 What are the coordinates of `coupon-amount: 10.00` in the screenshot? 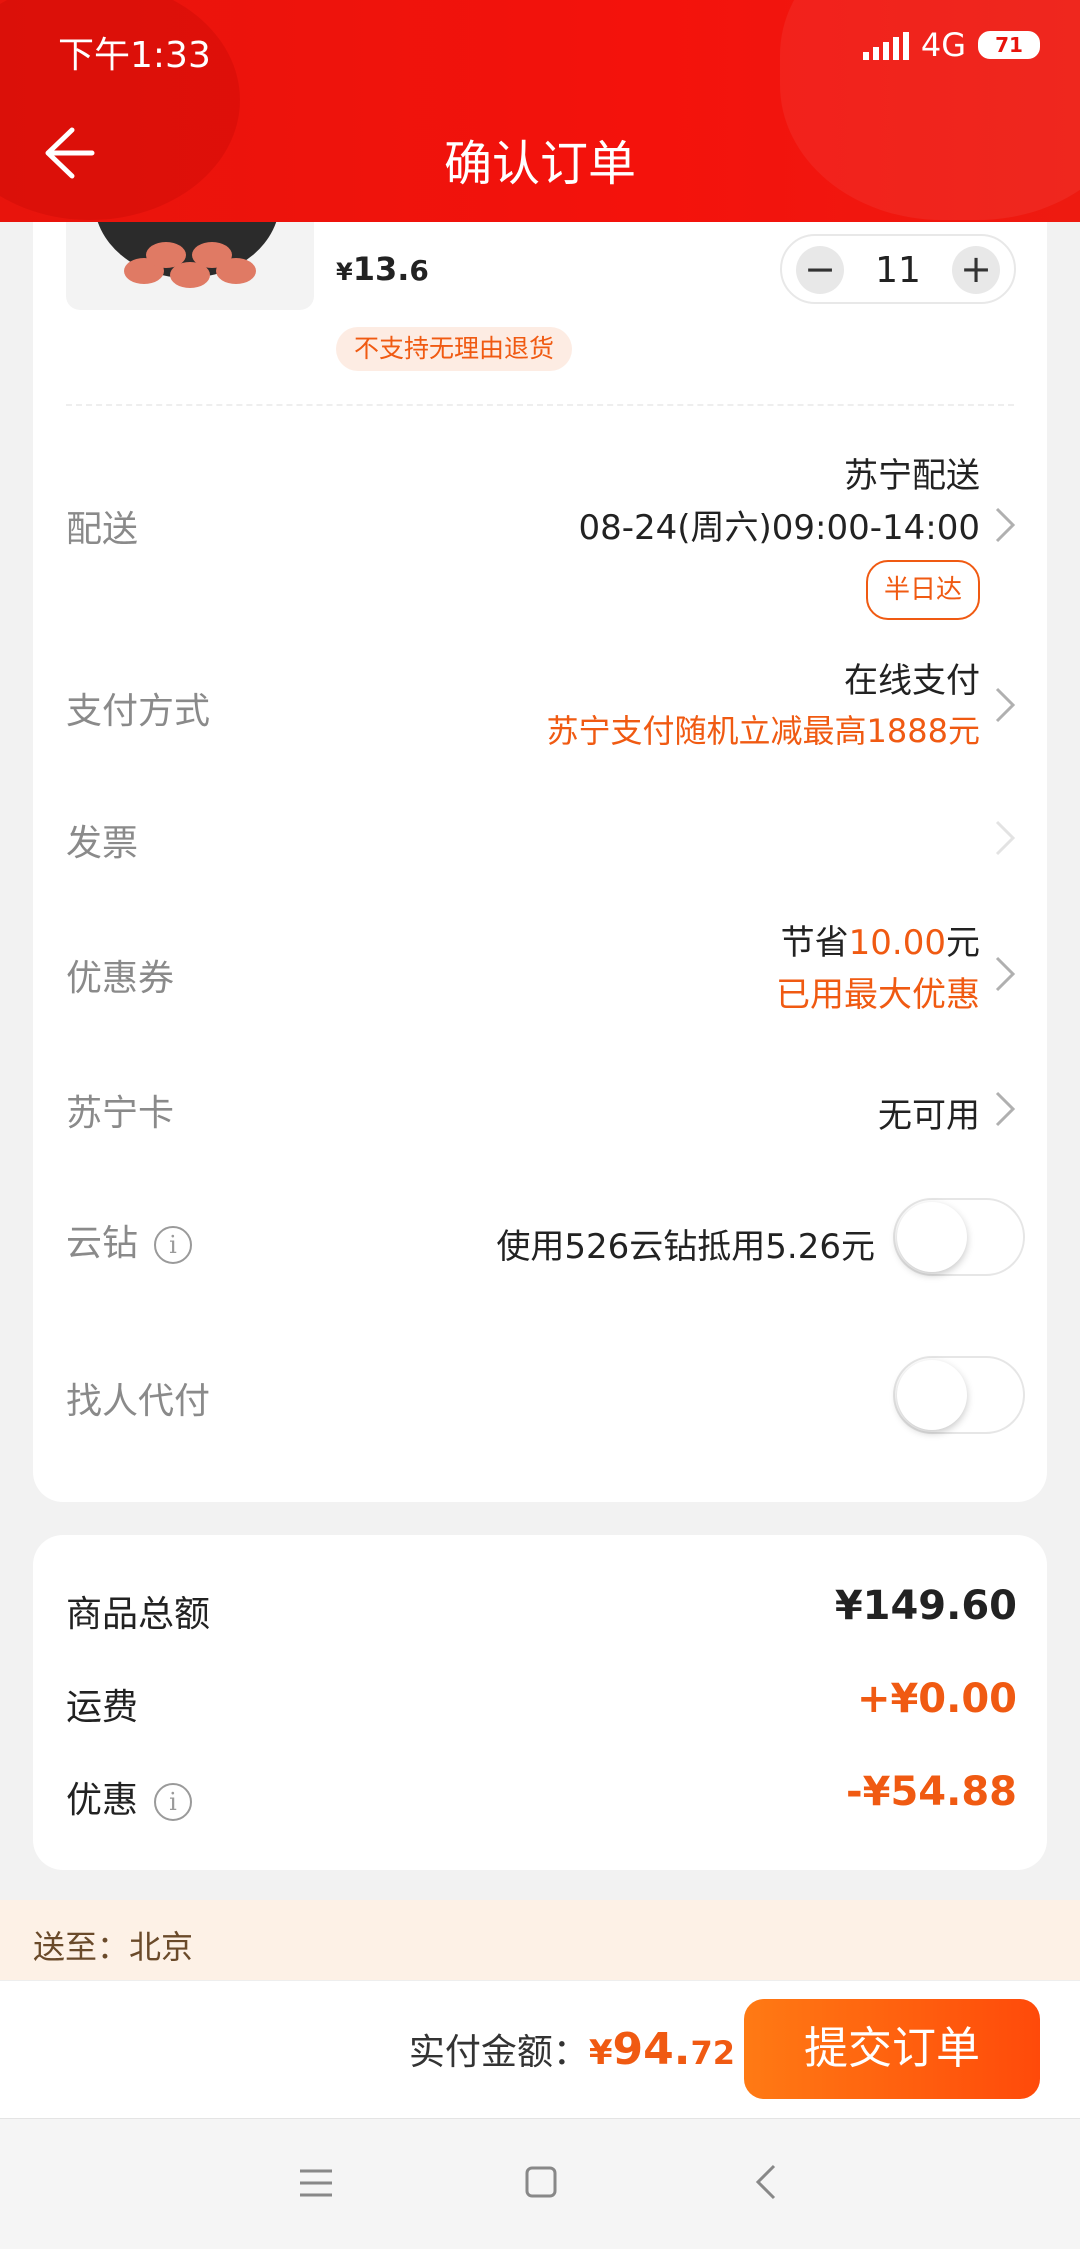 It's located at (897, 943).